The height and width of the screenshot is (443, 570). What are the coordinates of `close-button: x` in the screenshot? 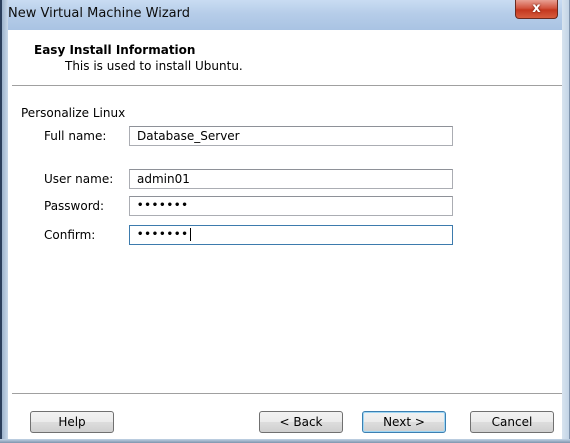 It's located at (536, 9).